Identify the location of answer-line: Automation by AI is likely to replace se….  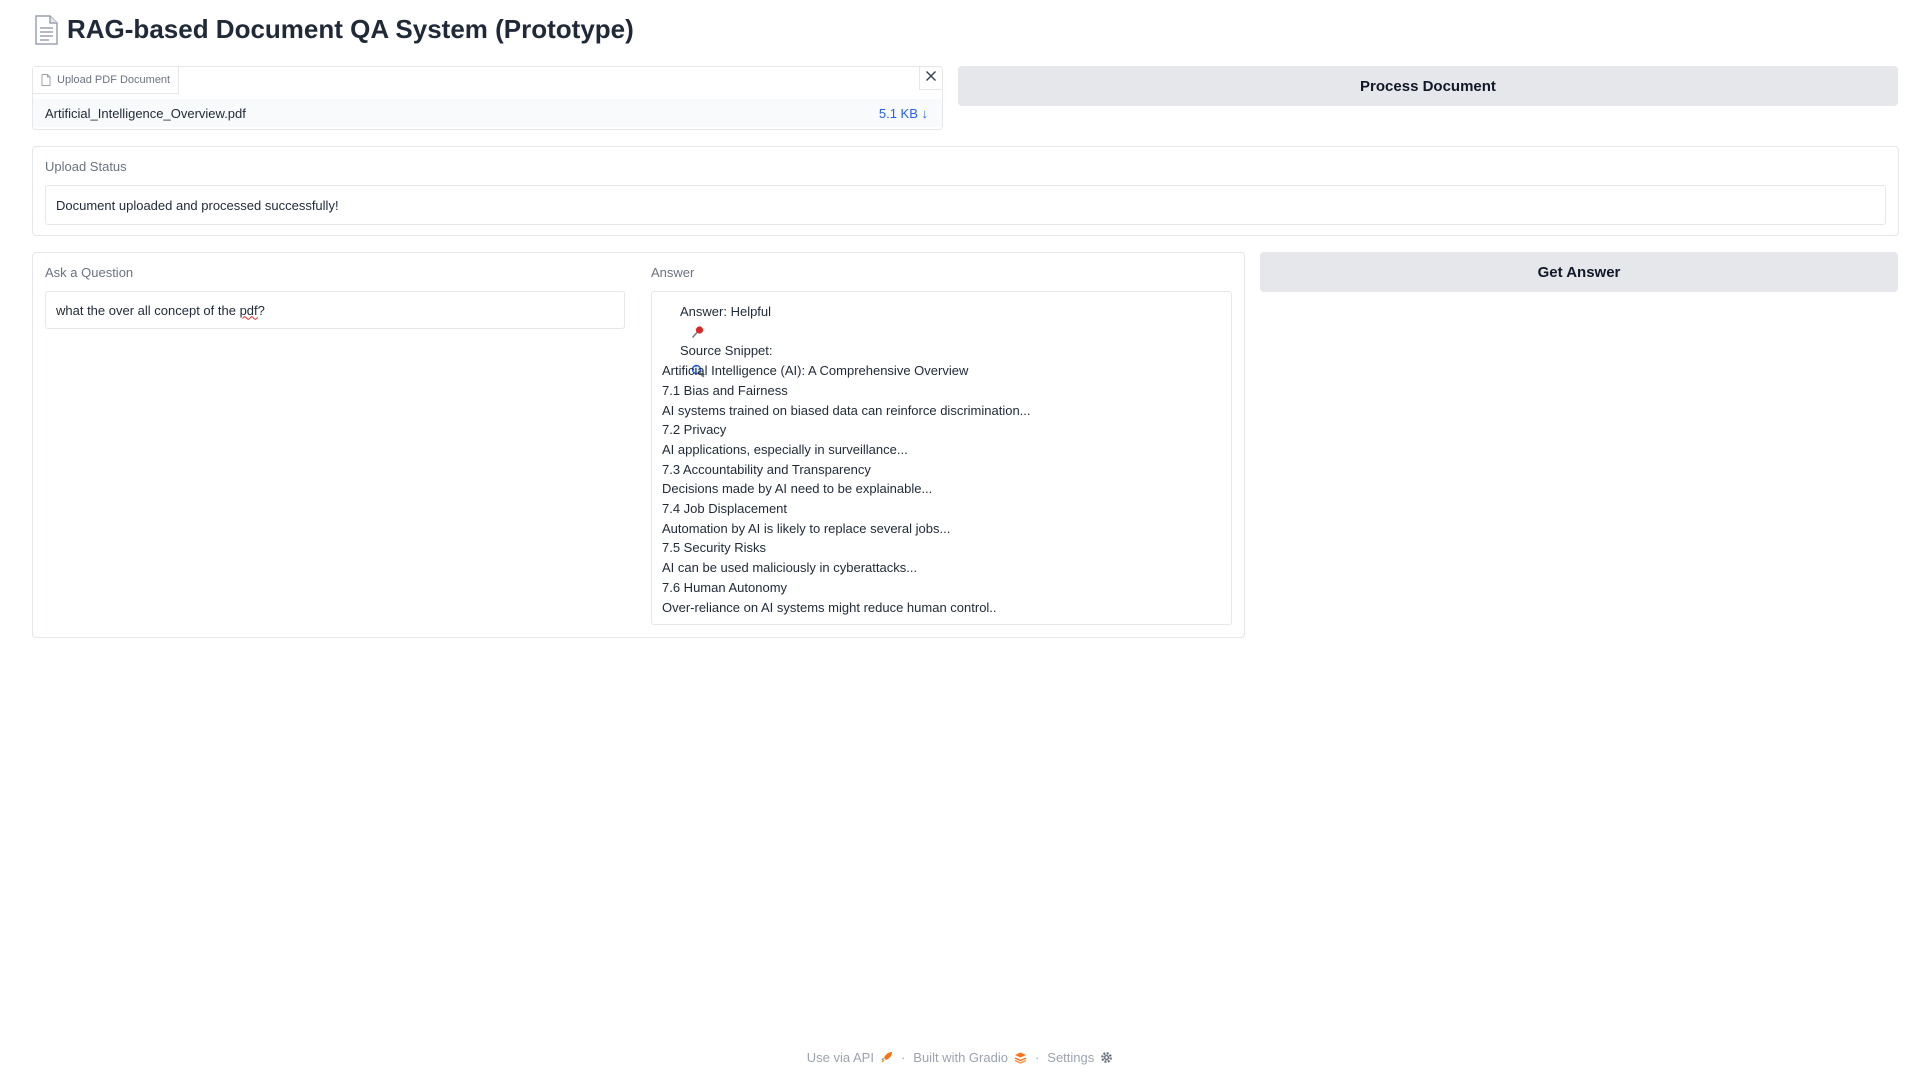
(806, 528).